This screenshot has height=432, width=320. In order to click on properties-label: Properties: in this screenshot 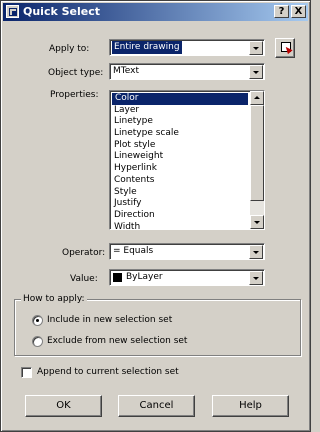, I will do `click(74, 95)`.